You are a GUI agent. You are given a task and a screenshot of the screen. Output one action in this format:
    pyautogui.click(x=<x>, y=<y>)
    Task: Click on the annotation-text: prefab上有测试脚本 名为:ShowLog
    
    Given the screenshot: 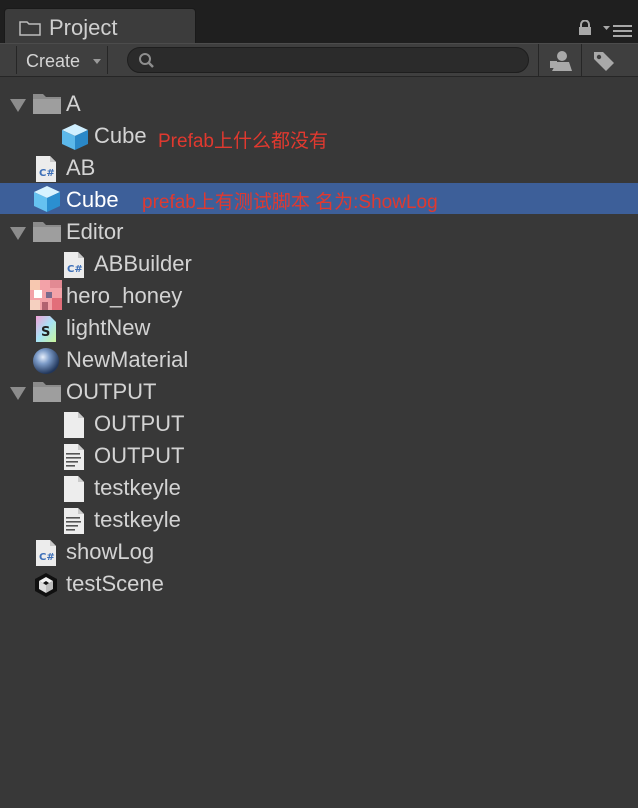 What is the action you would take?
    pyautogui.click(x=290, y=202)
    